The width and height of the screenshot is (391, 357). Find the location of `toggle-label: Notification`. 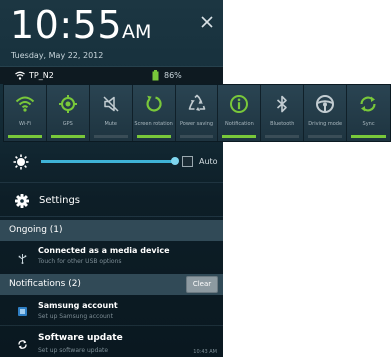

toggle-label: Notification is located at coordinates (239, 124).